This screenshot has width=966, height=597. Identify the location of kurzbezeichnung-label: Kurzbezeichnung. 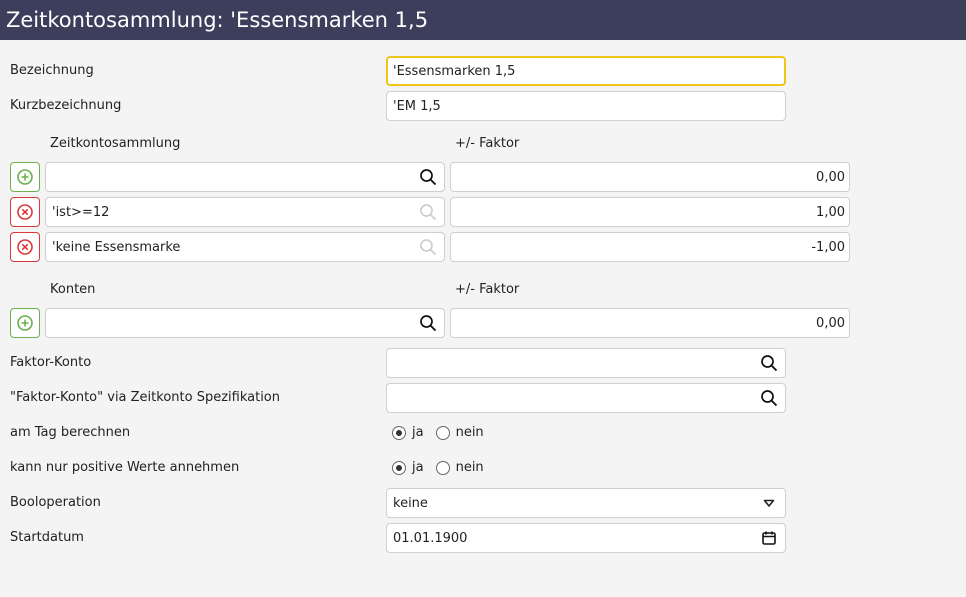
(66, 105).